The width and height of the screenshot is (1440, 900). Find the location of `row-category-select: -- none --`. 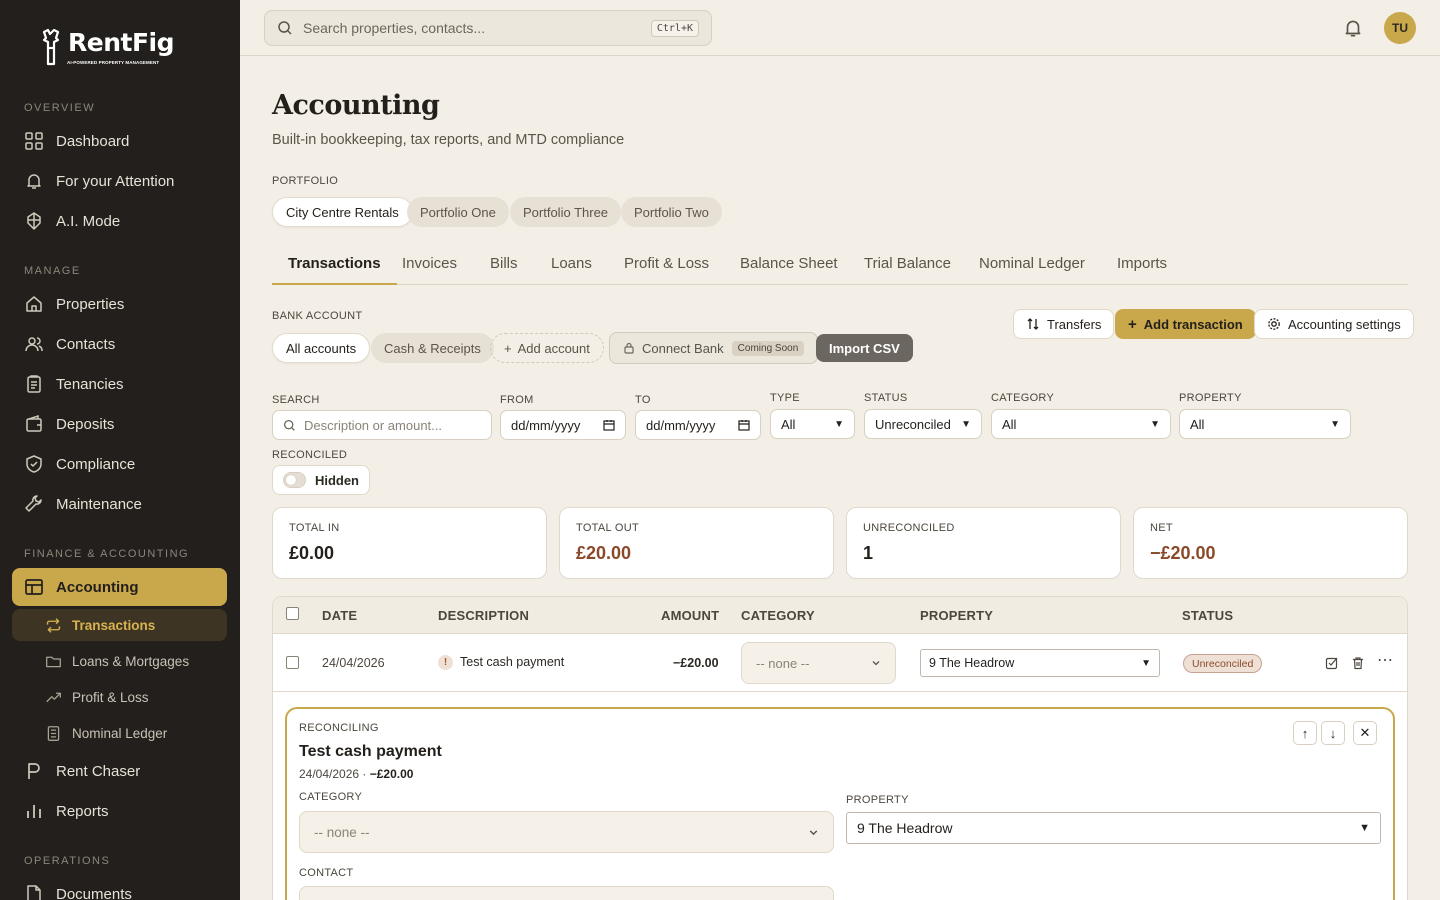

row-category-select: -- none -- is located at coordinates (818, 663).